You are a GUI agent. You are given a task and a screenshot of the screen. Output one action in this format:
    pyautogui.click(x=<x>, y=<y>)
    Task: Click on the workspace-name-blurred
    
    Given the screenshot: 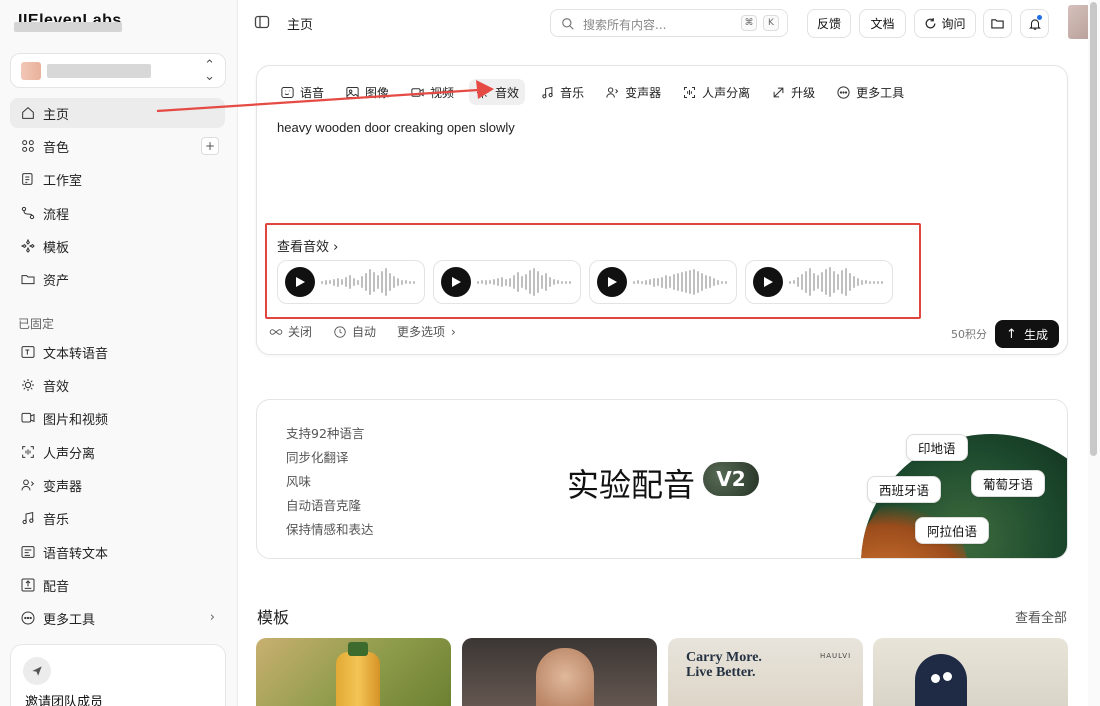 What is the action you would take?
    pyautogui.click(x=99, y=71)
    